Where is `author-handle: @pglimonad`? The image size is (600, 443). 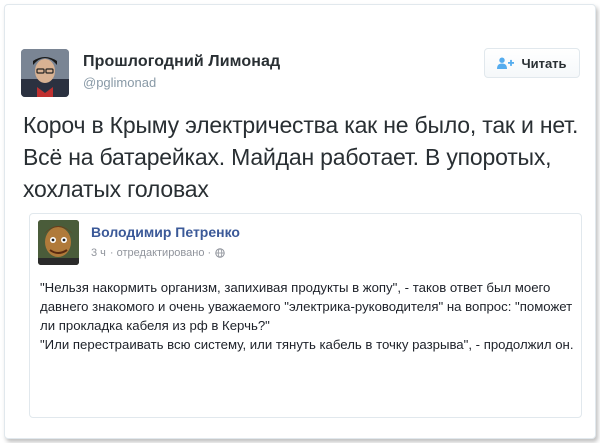 author-handle: @pglimonad is located at coordinates (119, 82).